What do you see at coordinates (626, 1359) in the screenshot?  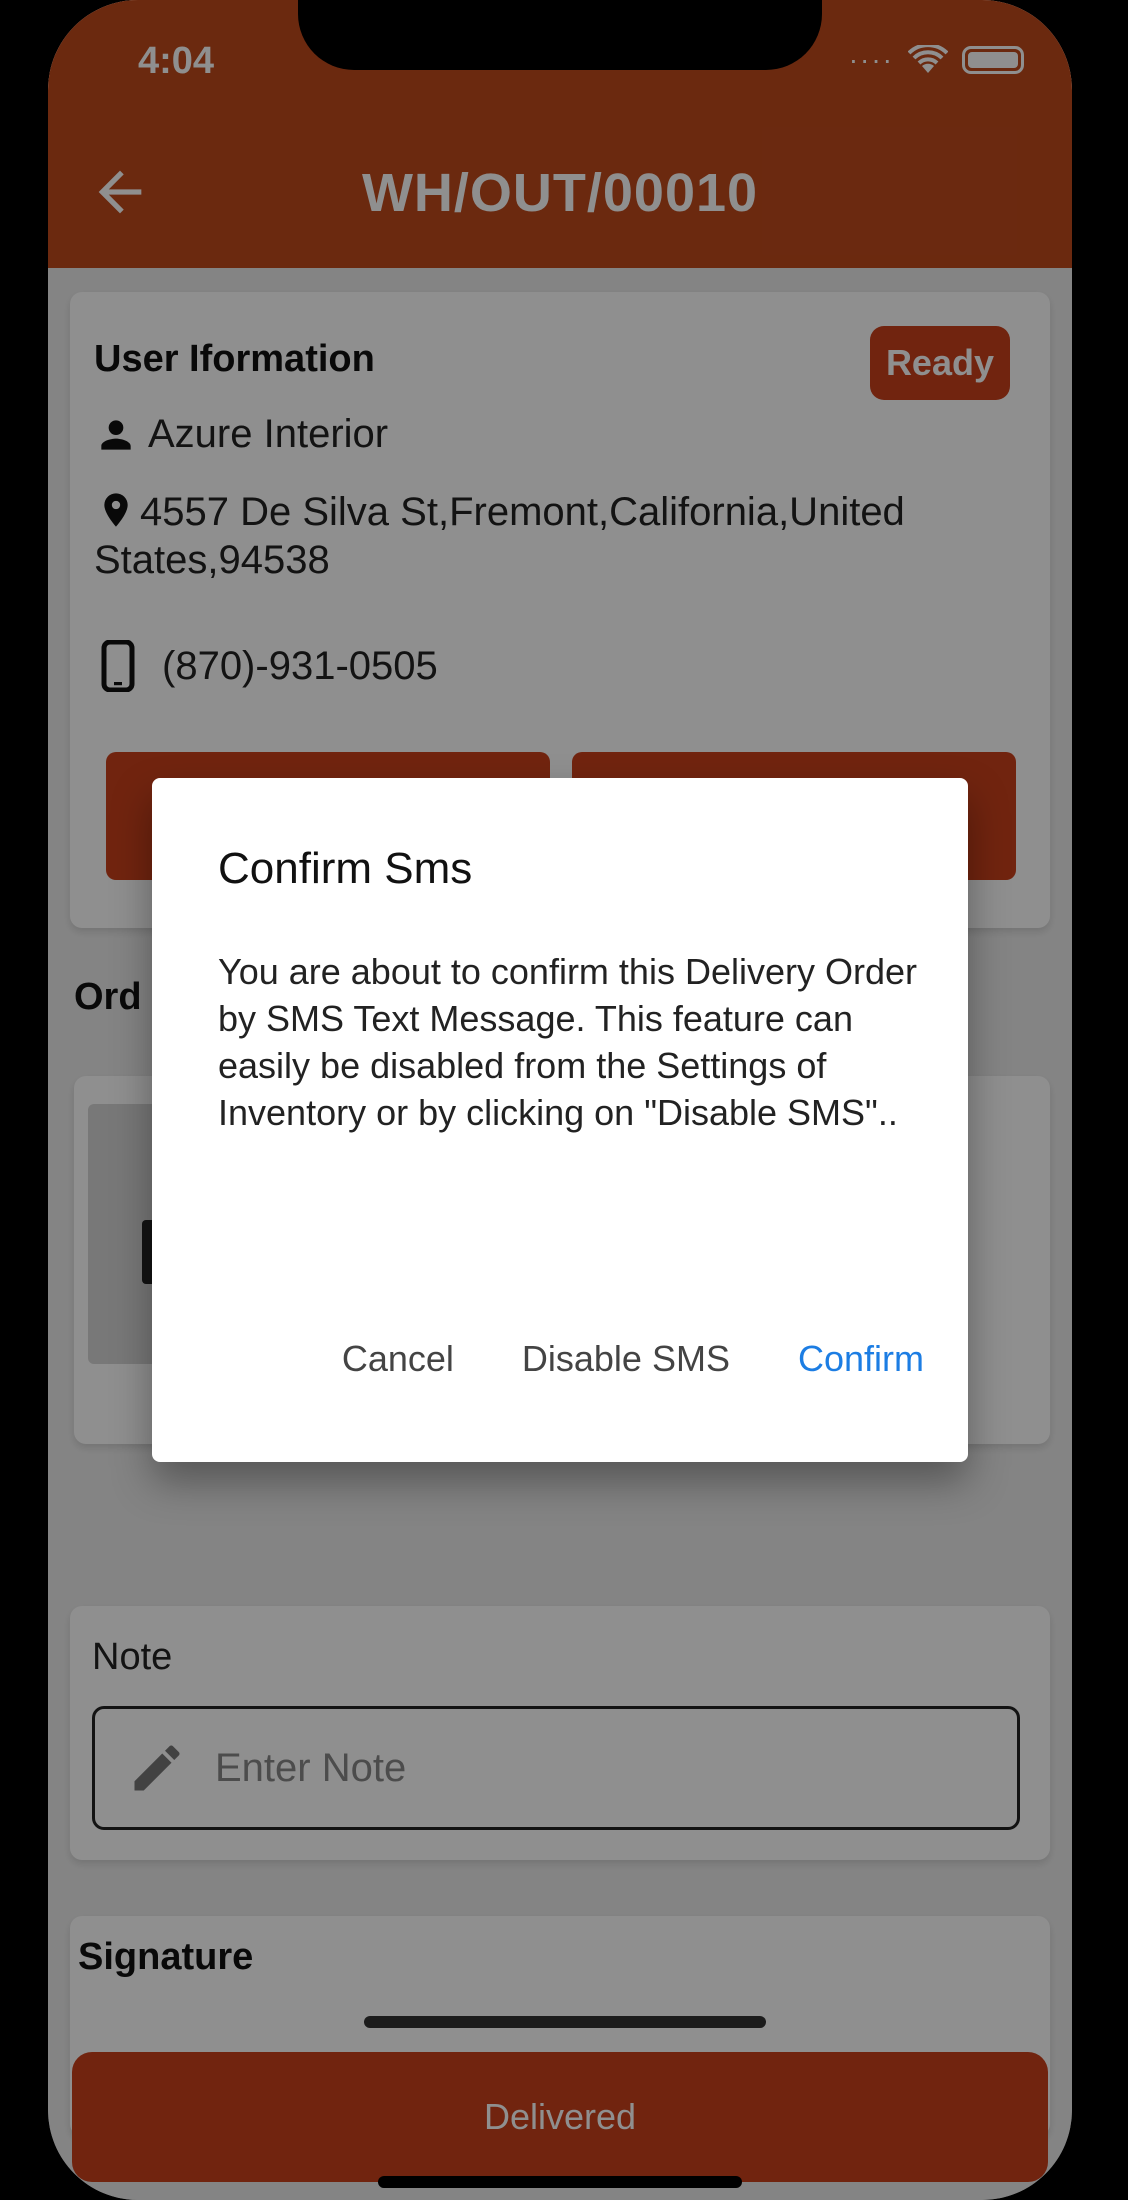 I see `disable-sms-button: Disable SMS` at bounding box center [626, 1359].